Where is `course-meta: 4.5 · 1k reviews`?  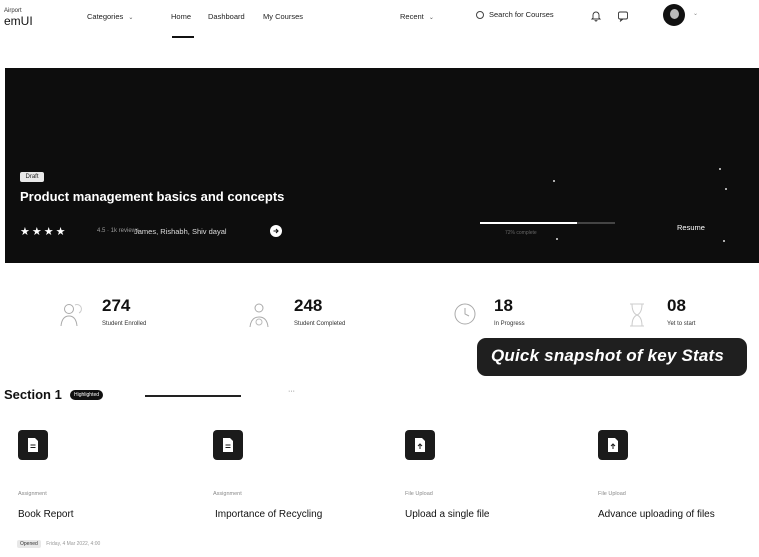
course-meta: 4.5 · 1k reviews is located at coordinates (118, 231).